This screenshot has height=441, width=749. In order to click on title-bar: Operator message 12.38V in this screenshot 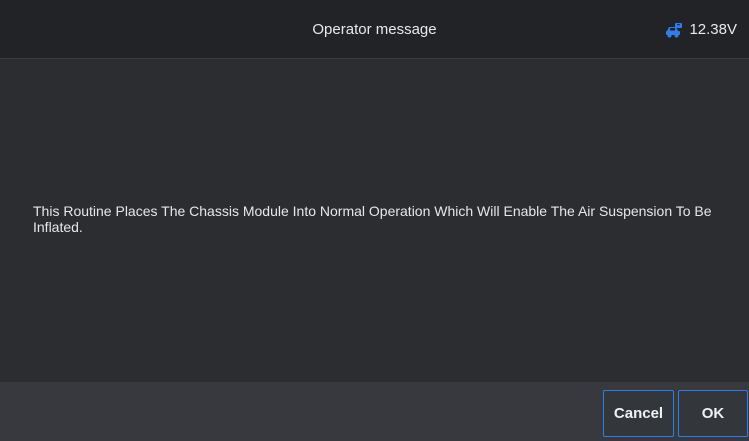, I will do `click(374, 29)`.